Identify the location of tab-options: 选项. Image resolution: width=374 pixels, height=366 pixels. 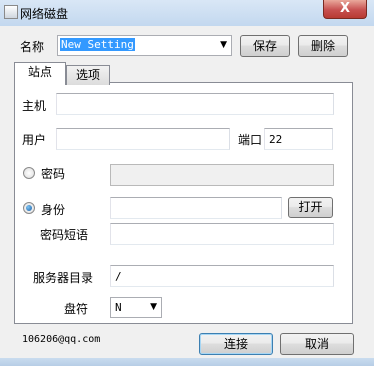
(88, 75).